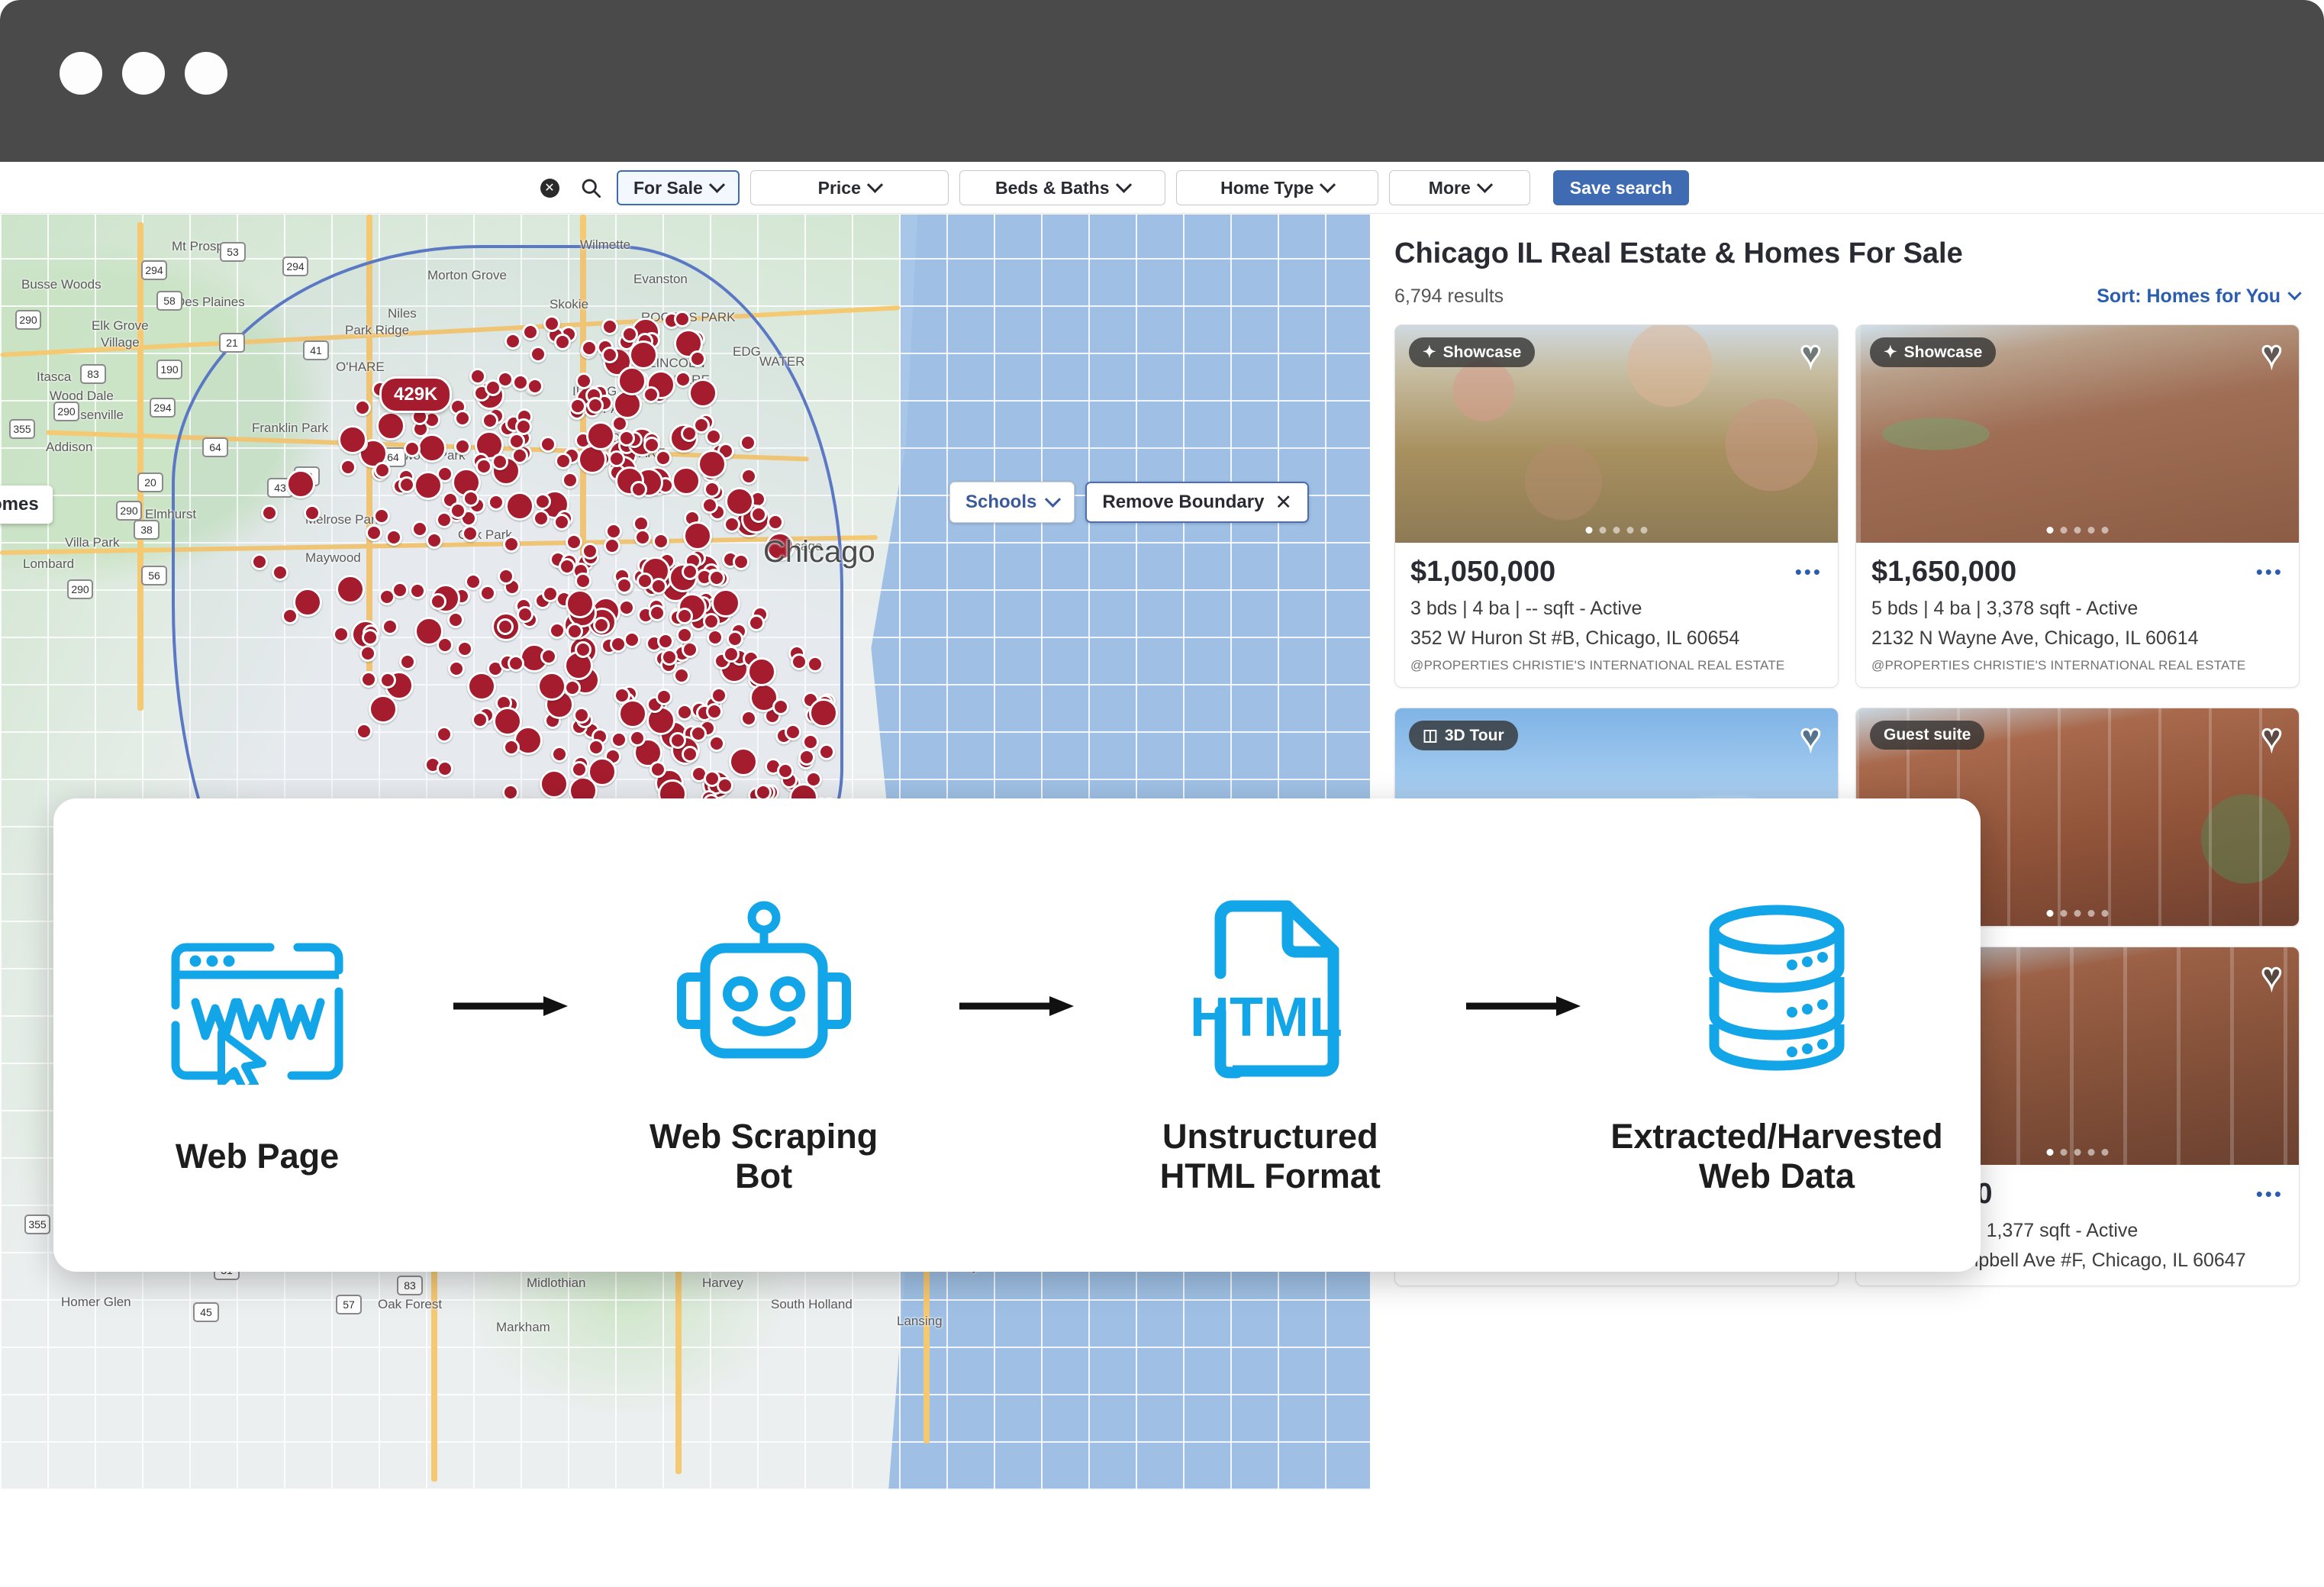 The image size is (2324, 1587). Describe the element at coordinates (591, 188) in the screenshot. I see `search-button` at that location.